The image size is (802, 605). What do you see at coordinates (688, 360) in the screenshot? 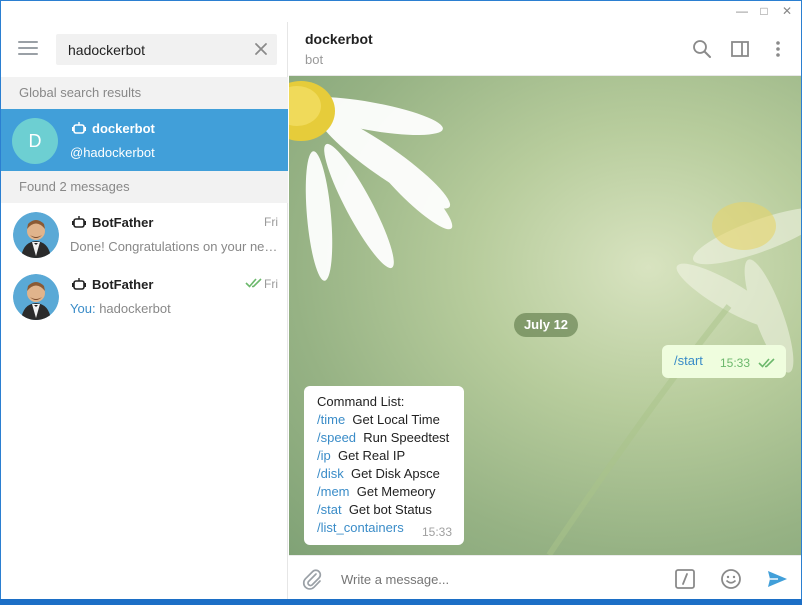
I see `outgoing-message-text: /start` at bounding box center [688, 360].